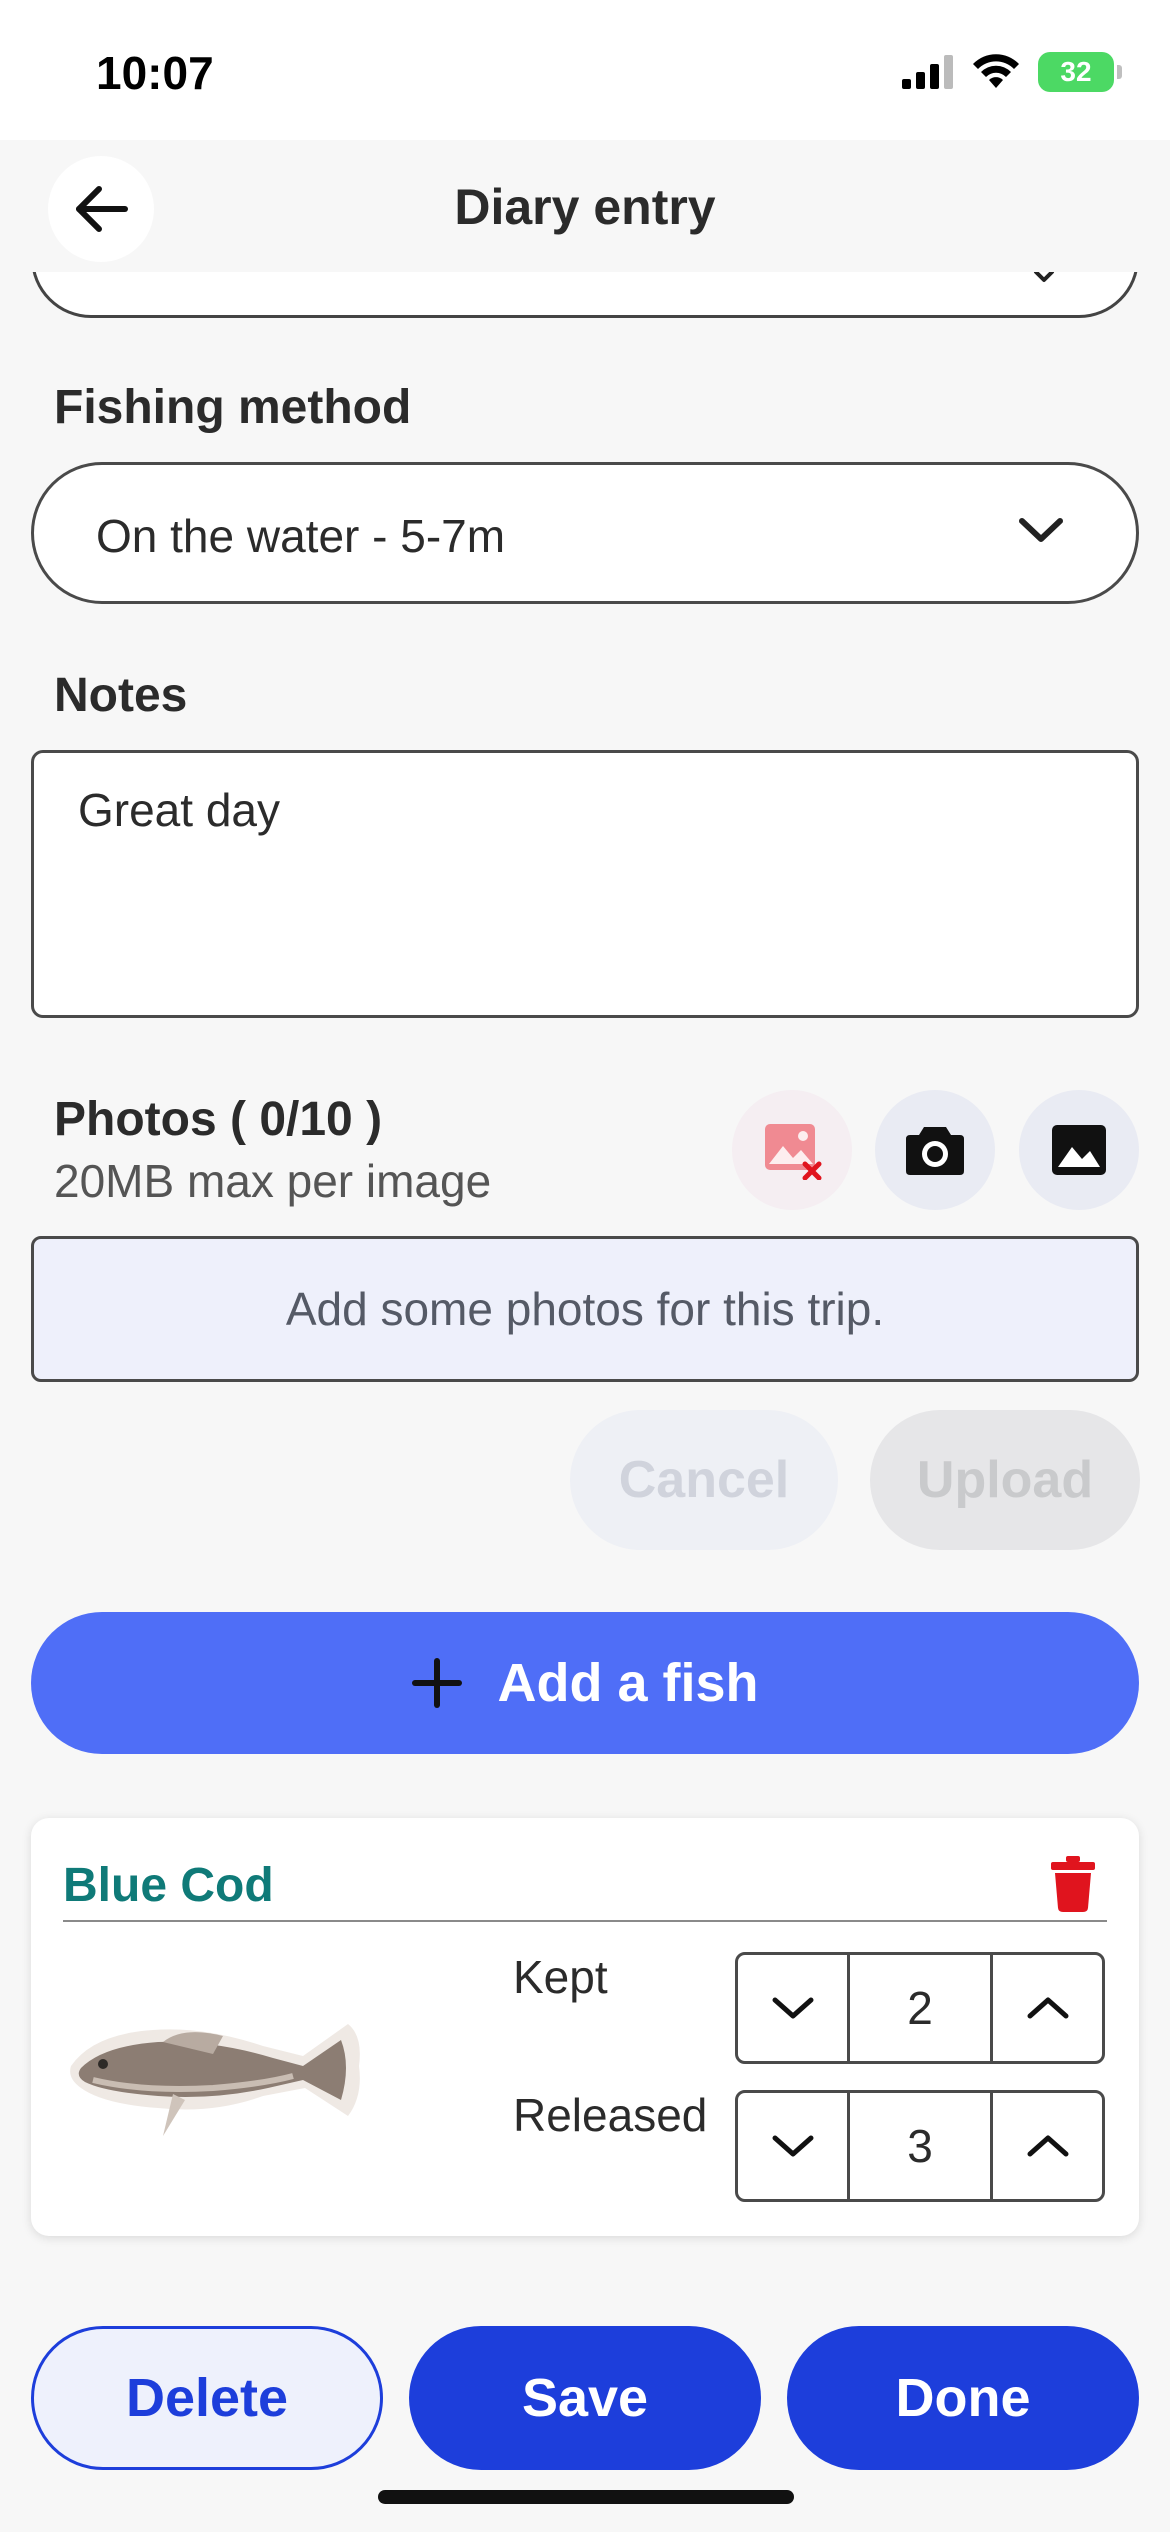  I want to click on notes-value: Great day, so click(179, 810).